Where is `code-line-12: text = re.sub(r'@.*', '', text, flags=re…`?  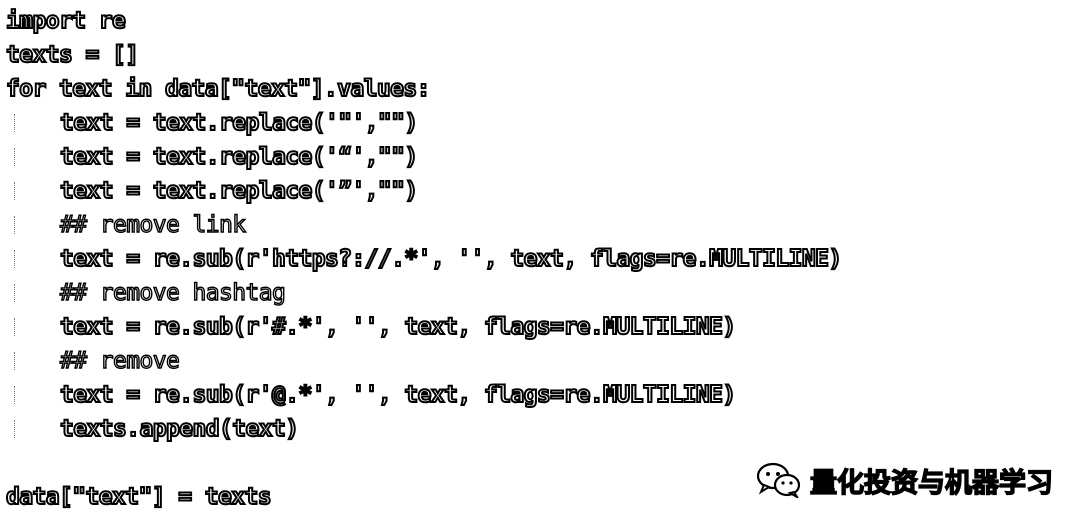 code-line-12: text = re.sub(r'@.*', '', text, flags=re… is located at coordinates (536, 395).